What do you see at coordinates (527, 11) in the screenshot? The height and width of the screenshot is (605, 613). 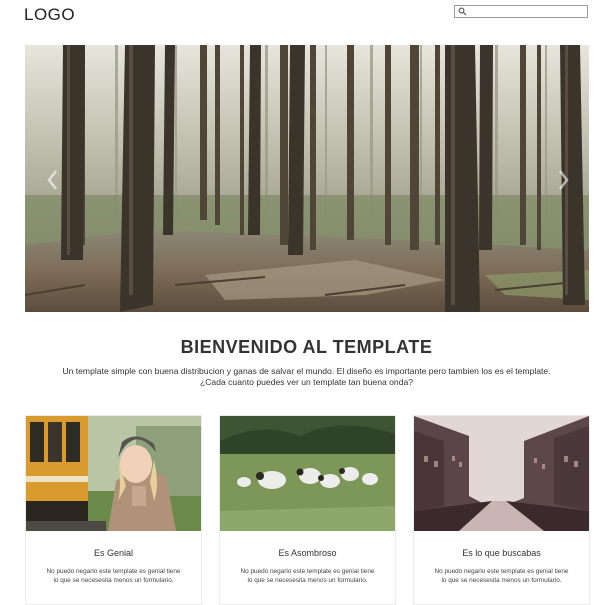 I see `search-input` at bounding box center [527, 11].